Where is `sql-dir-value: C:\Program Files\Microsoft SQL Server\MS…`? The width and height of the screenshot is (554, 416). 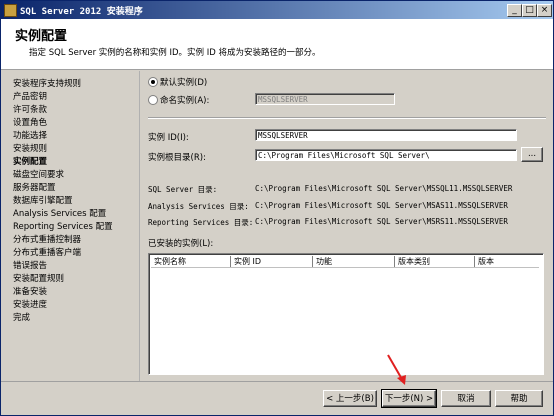 sql-dir-value: C:\Program Files\Microsoft SQL Server\MS… is located at coordinates (384, 188).